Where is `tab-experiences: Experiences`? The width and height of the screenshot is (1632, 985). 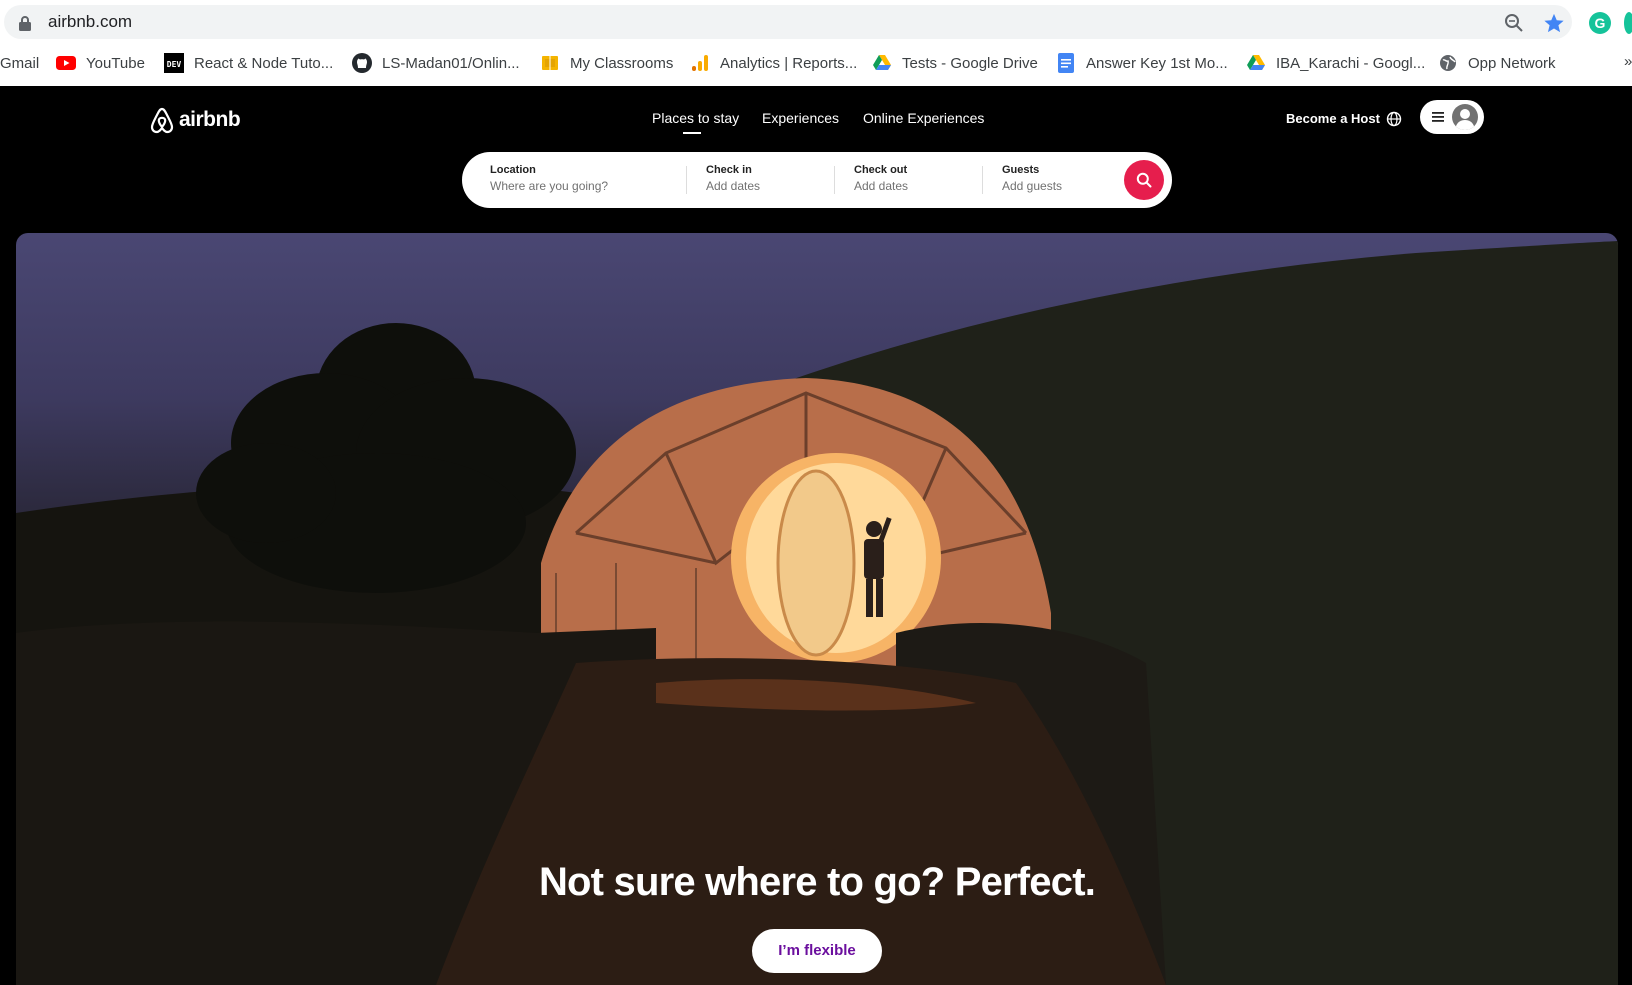 tab-experiences: Experiences is located at coordinates (800, 118).